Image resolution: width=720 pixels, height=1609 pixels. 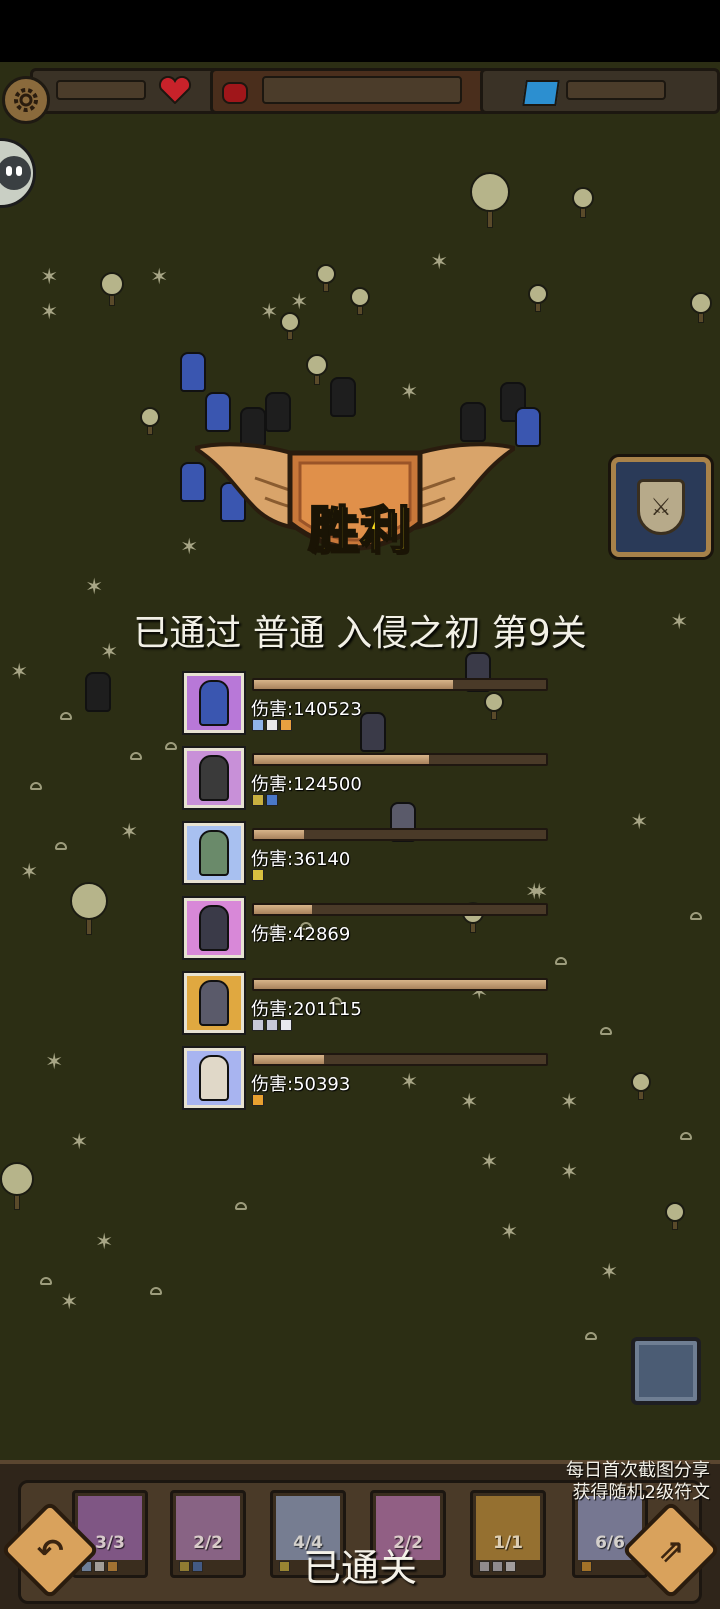 What do you see at coordinates (235, 93) in the screenshot?
I see `red-gem-icon` at bounding box center [235, 93].